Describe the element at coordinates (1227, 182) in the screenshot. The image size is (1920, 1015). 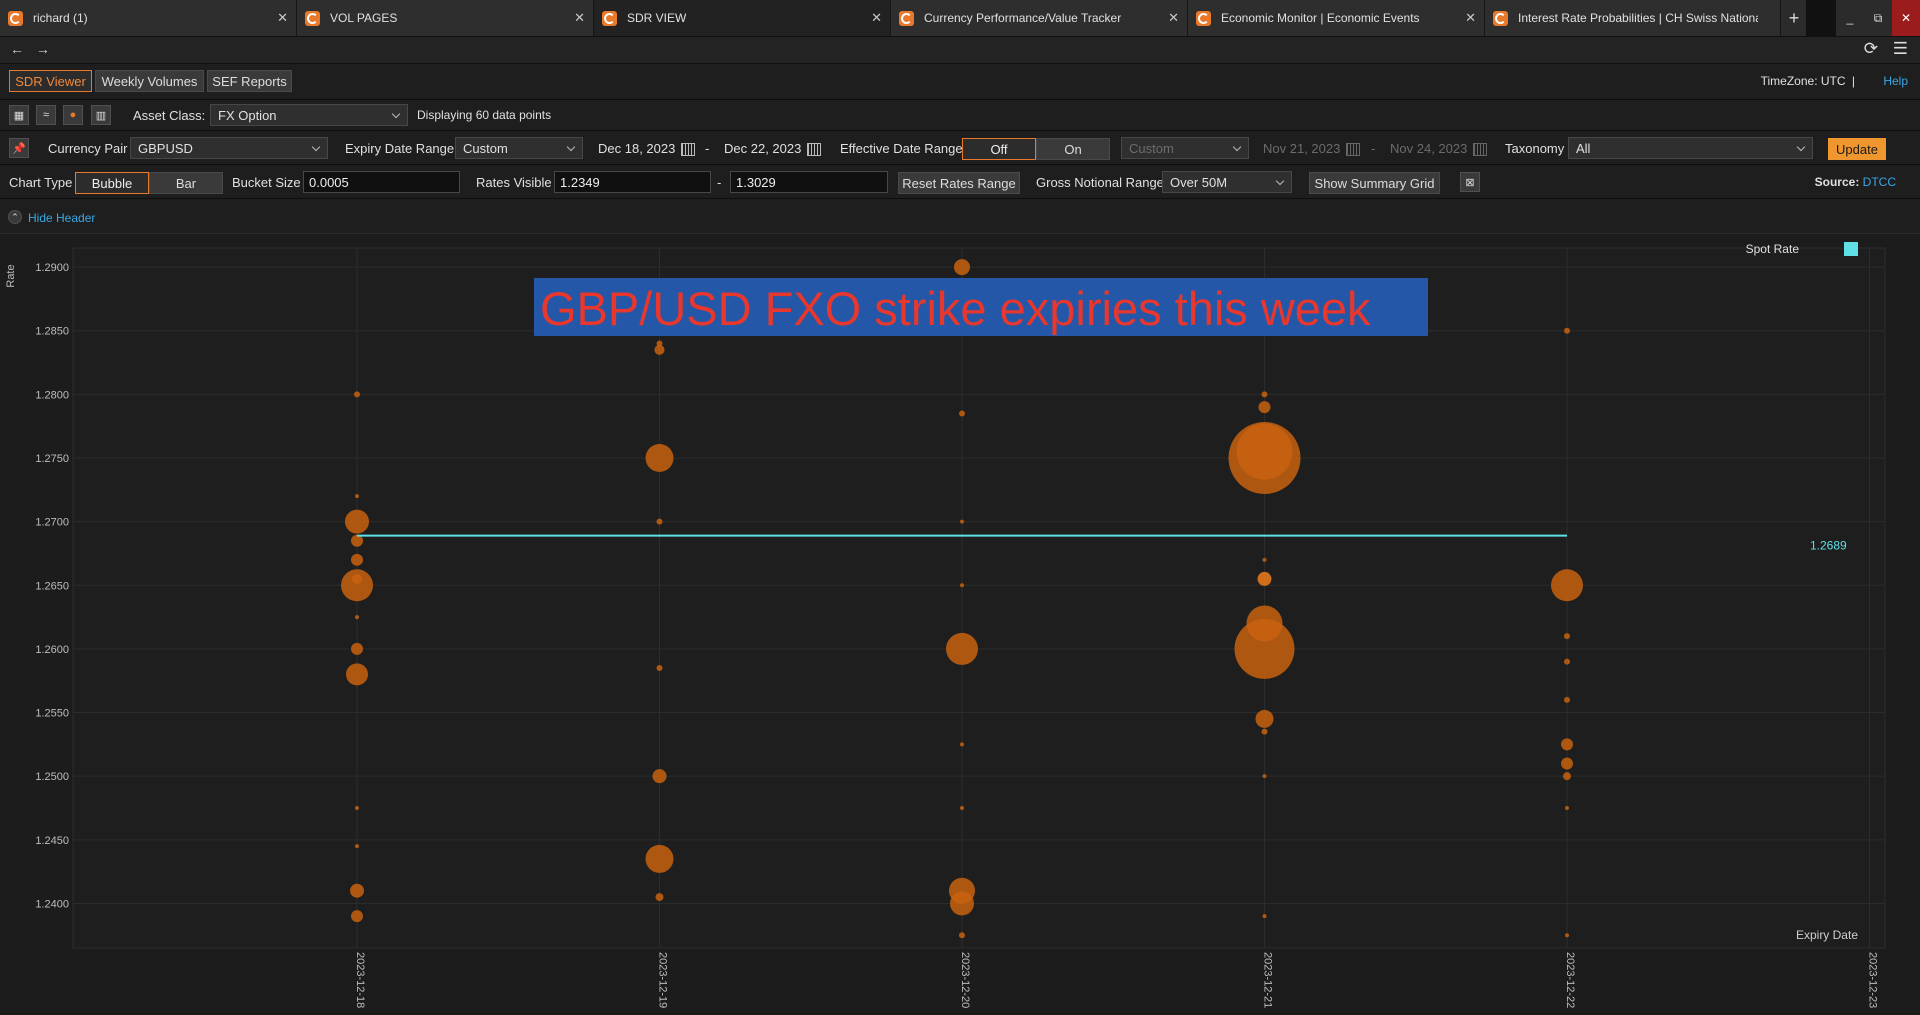
I see `gross-notional-select: Over 50M` at that location.